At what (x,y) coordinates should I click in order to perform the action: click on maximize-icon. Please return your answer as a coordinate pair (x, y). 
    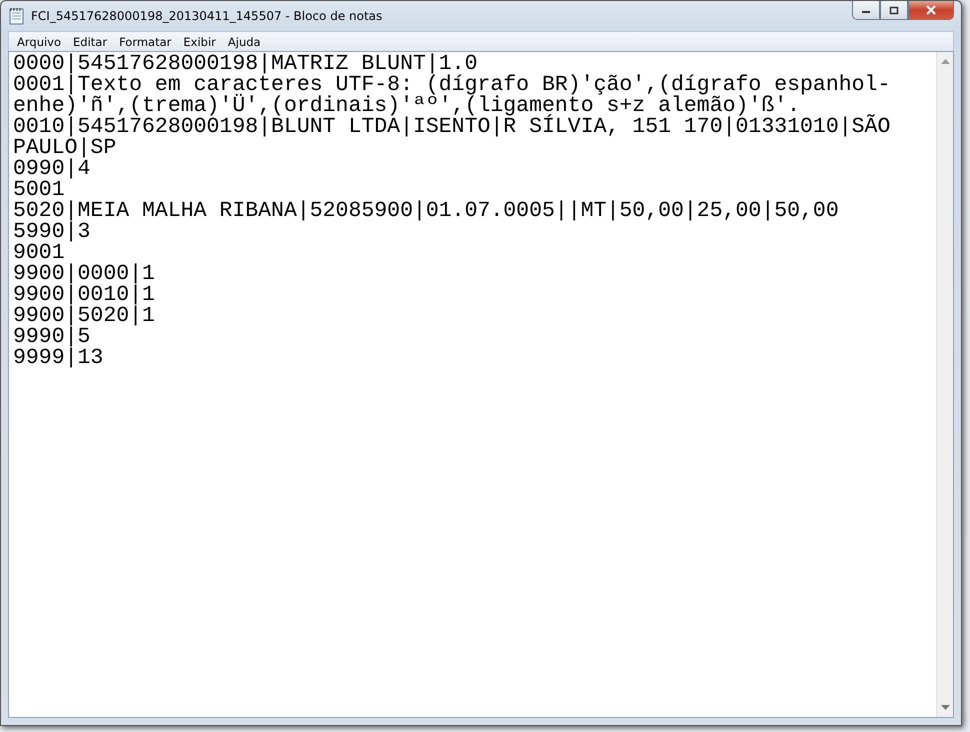
    Looking at the image, I should click on (894, 10).